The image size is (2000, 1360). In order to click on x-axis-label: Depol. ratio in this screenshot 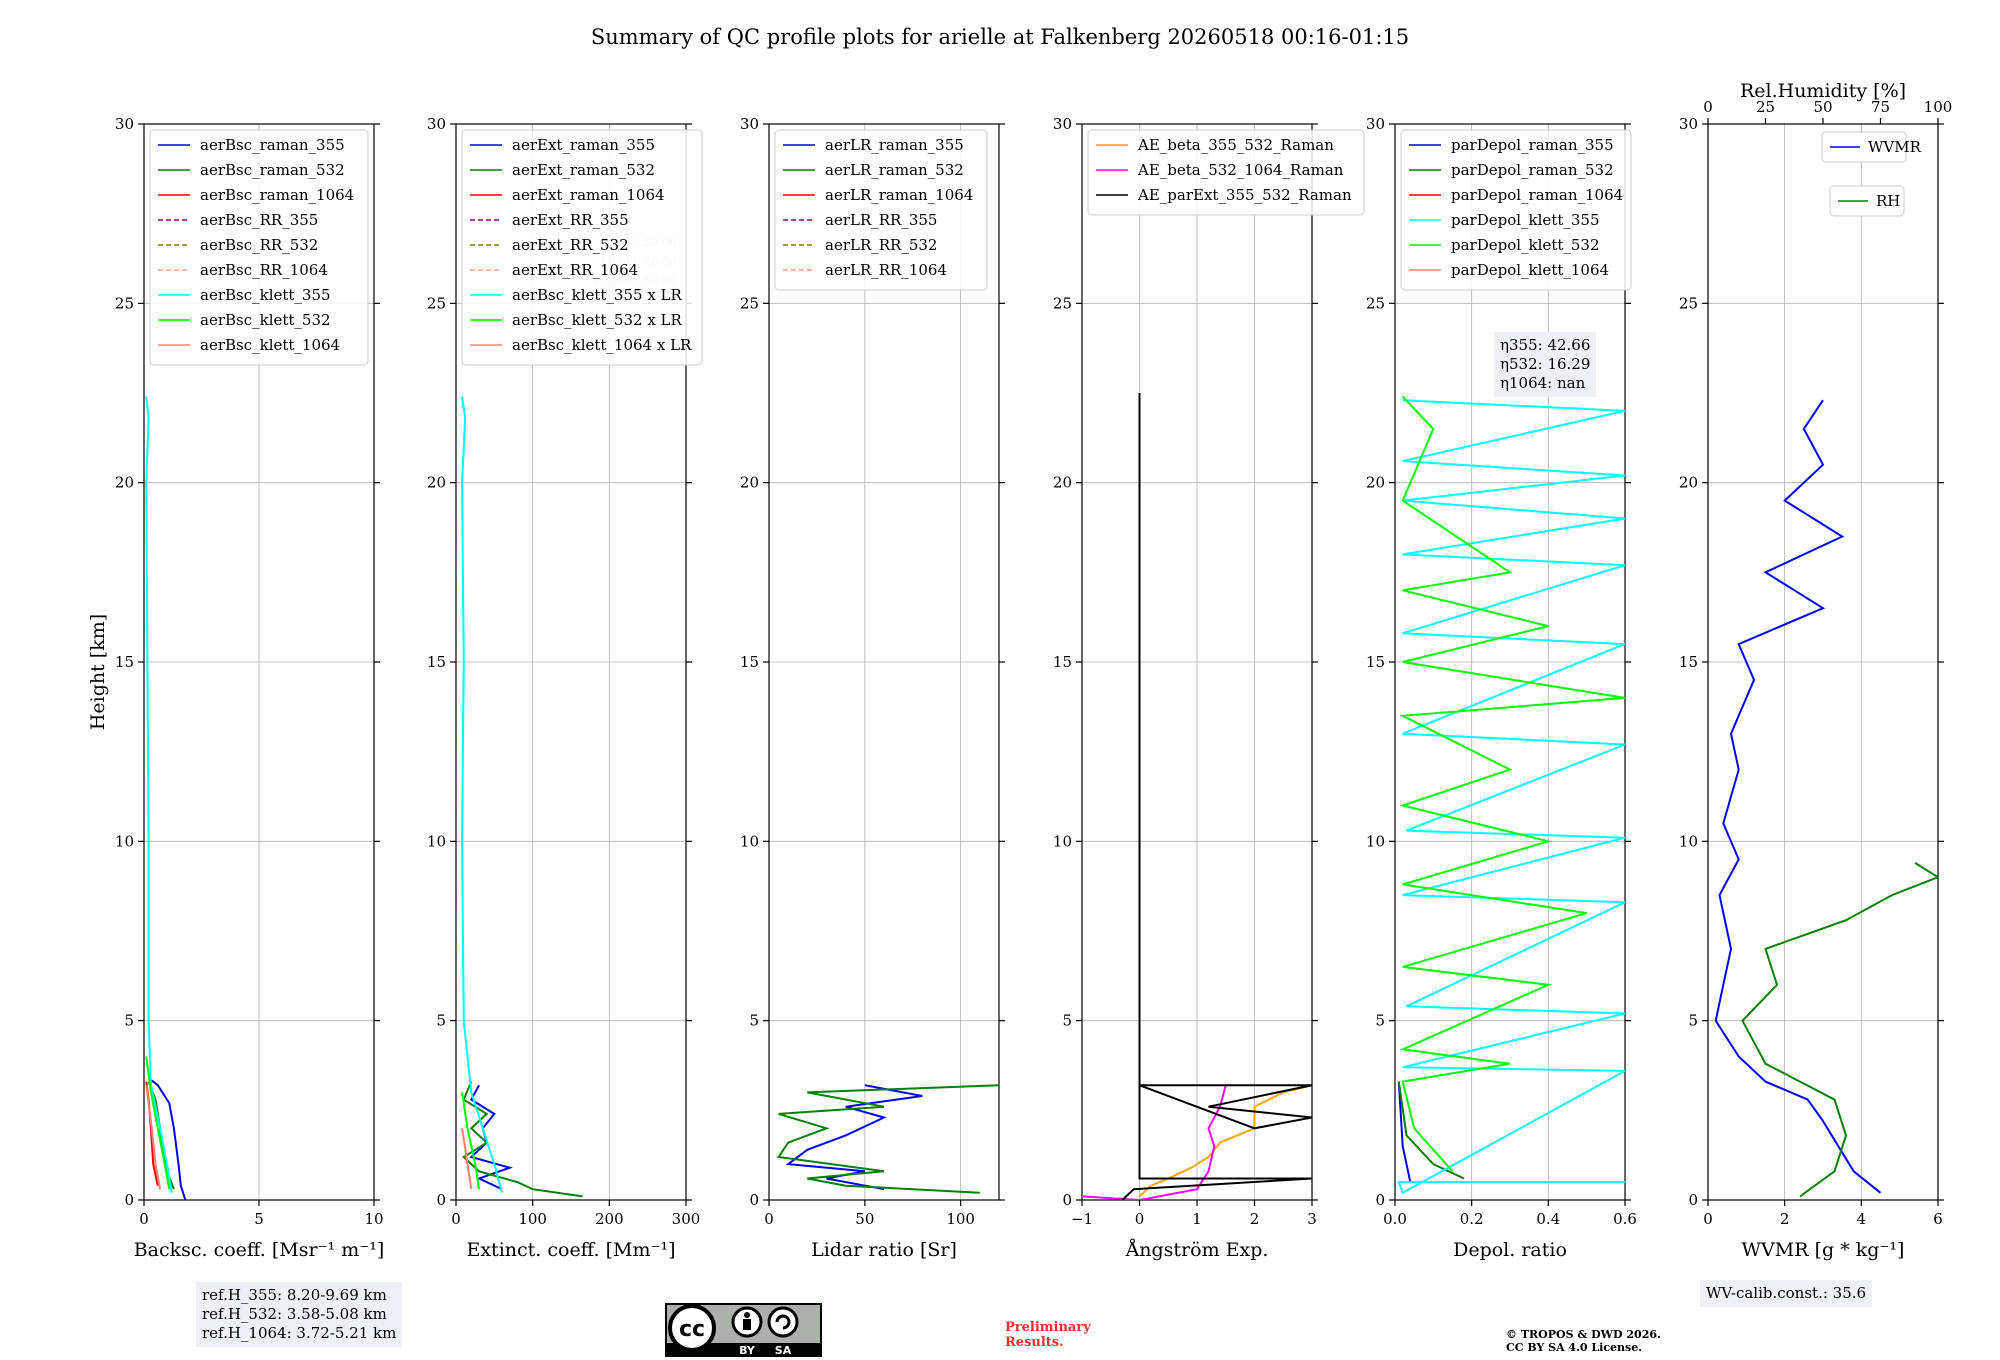, I will do `click(1510, 1250)`.